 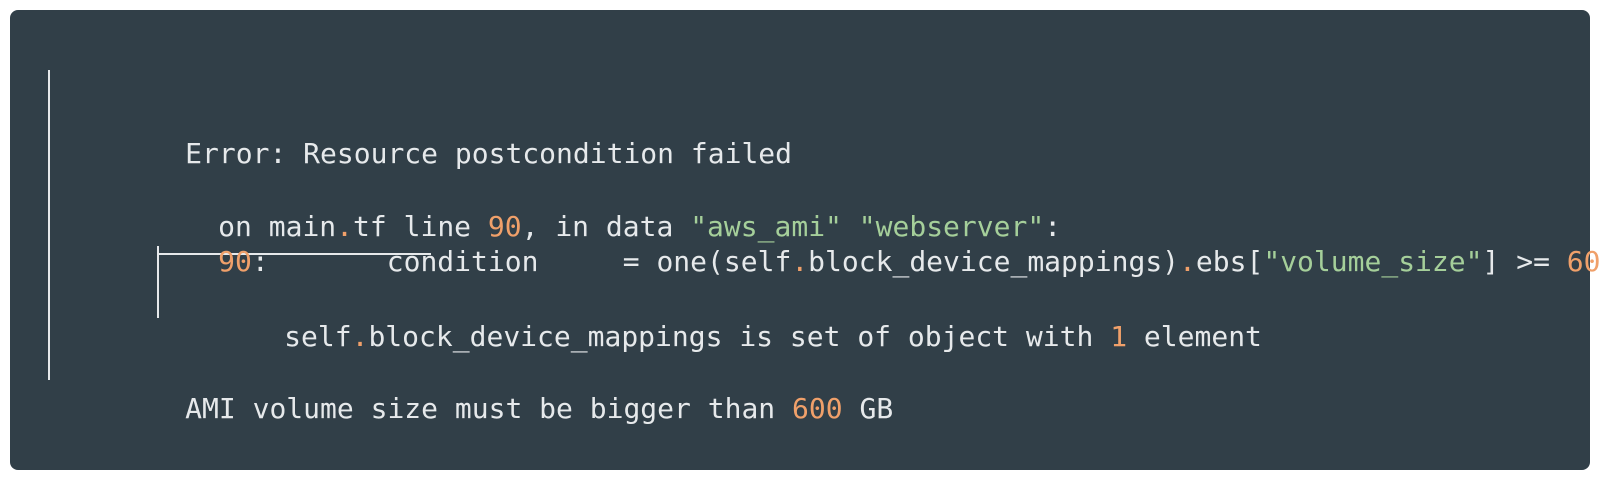 What do you see at coordinates (1583, 261) in the screenshot?
I see `threshold-value: 600` at bounding box center [1583, 261].